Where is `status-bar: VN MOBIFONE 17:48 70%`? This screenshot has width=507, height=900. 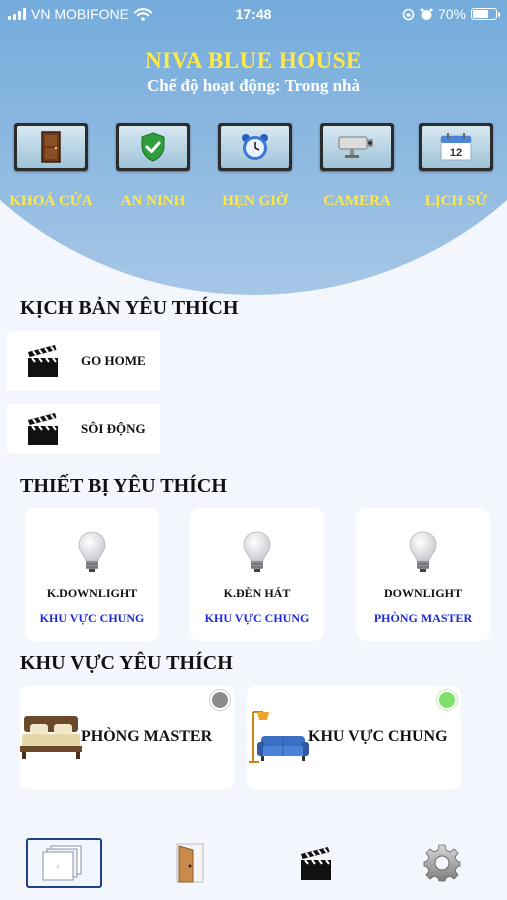
status-bar: VN MOBIFONE 17:48 70% is located at coordinates (253, 14).